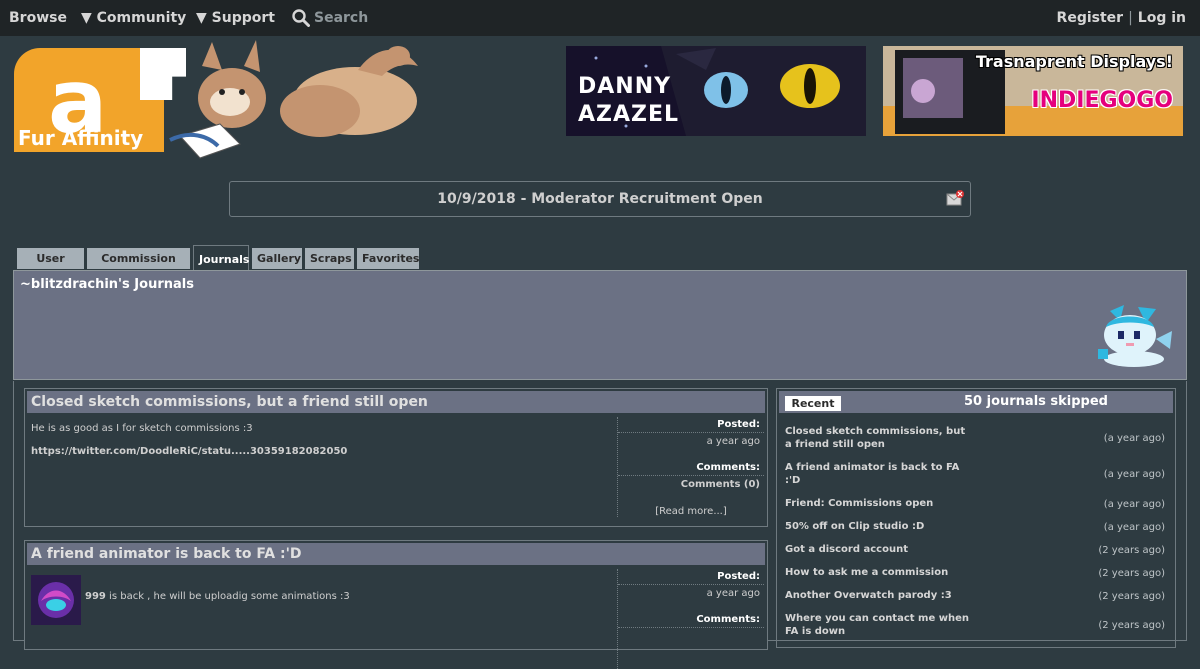 The image size is (1200, 669). Describe the element at coordinates (50, 267) in the screenshot. I see `tab-user-page: User Page` at that location.